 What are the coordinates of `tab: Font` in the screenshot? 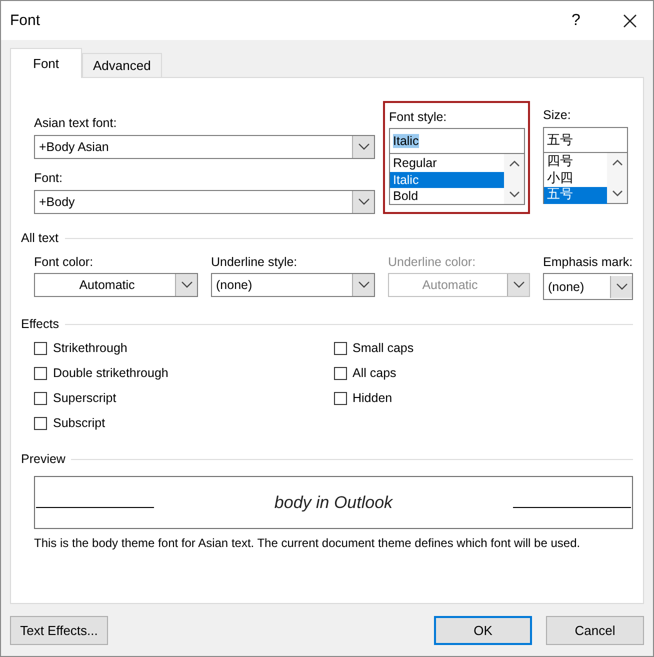 It's located at (46, 63).